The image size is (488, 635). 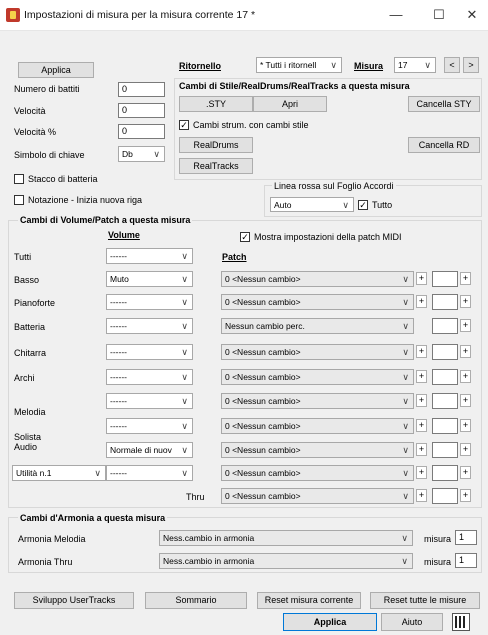 I want to click on misura-select: 17 ∨, so click(x=415, y=65).